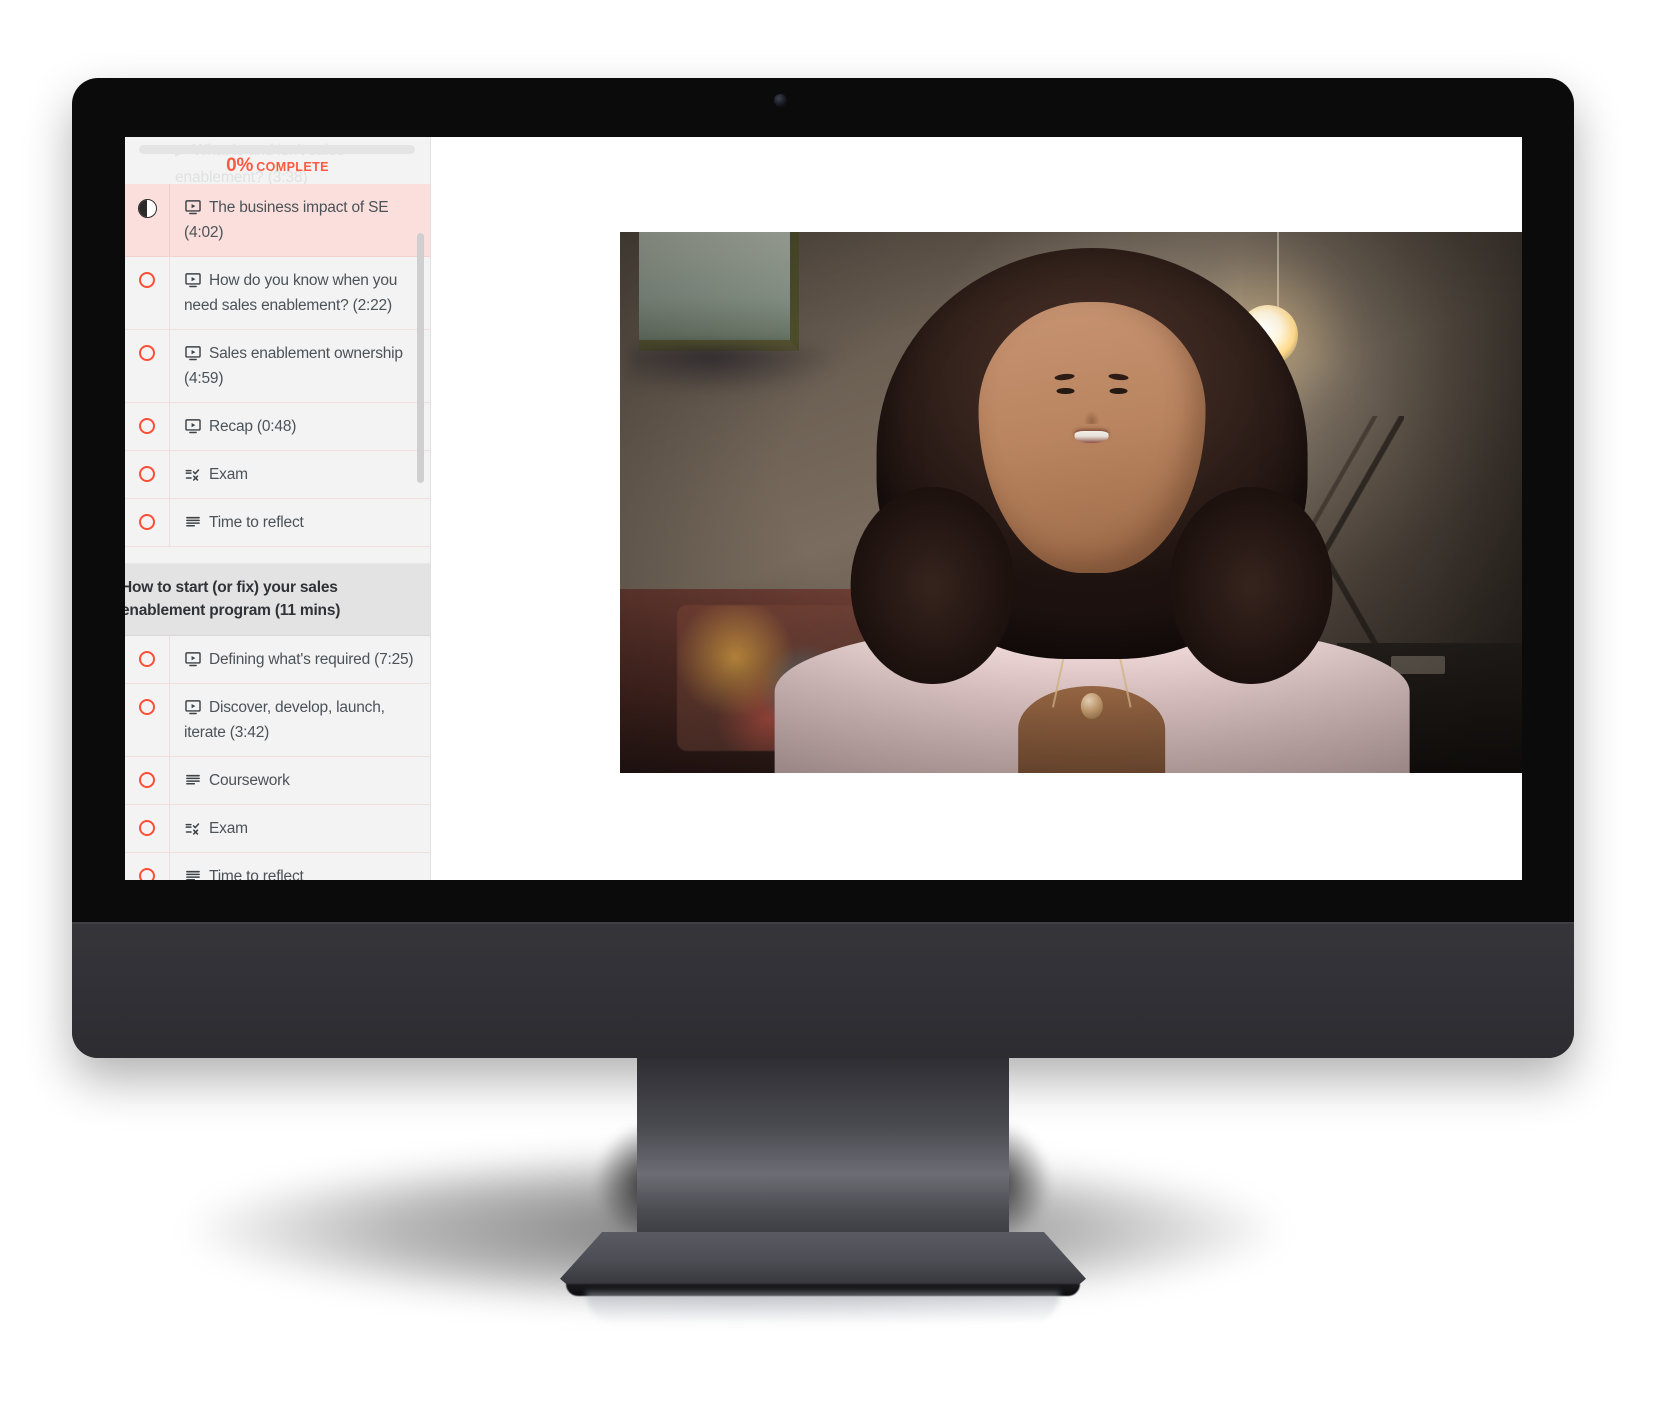 Image resolution: width=1667 pixels, height=1427 pixels. What do you see at coordinates (253, 426) in the screenshot?
I see `lesson-label: Recap (0:48)` at bounding box center [253, 426].